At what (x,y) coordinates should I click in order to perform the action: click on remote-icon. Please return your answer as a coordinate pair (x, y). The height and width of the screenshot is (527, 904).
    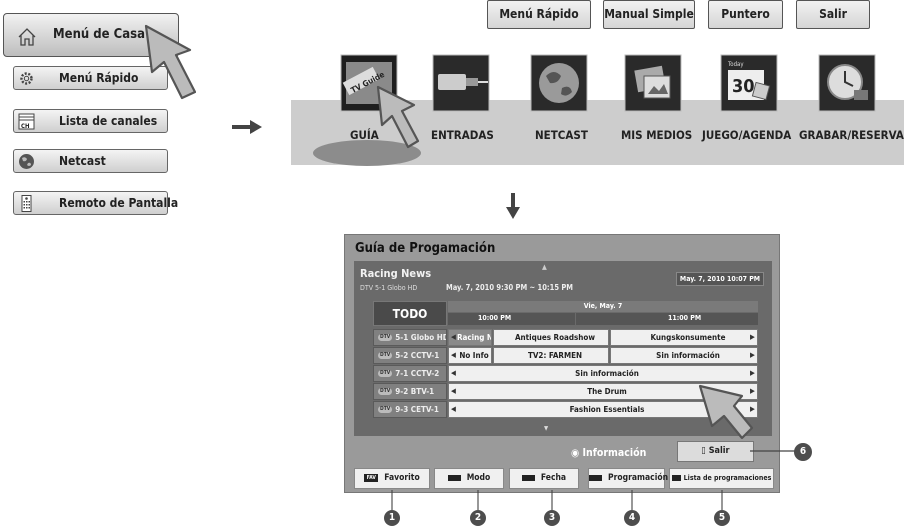
    Looking at the image, I should click on (26, 203).